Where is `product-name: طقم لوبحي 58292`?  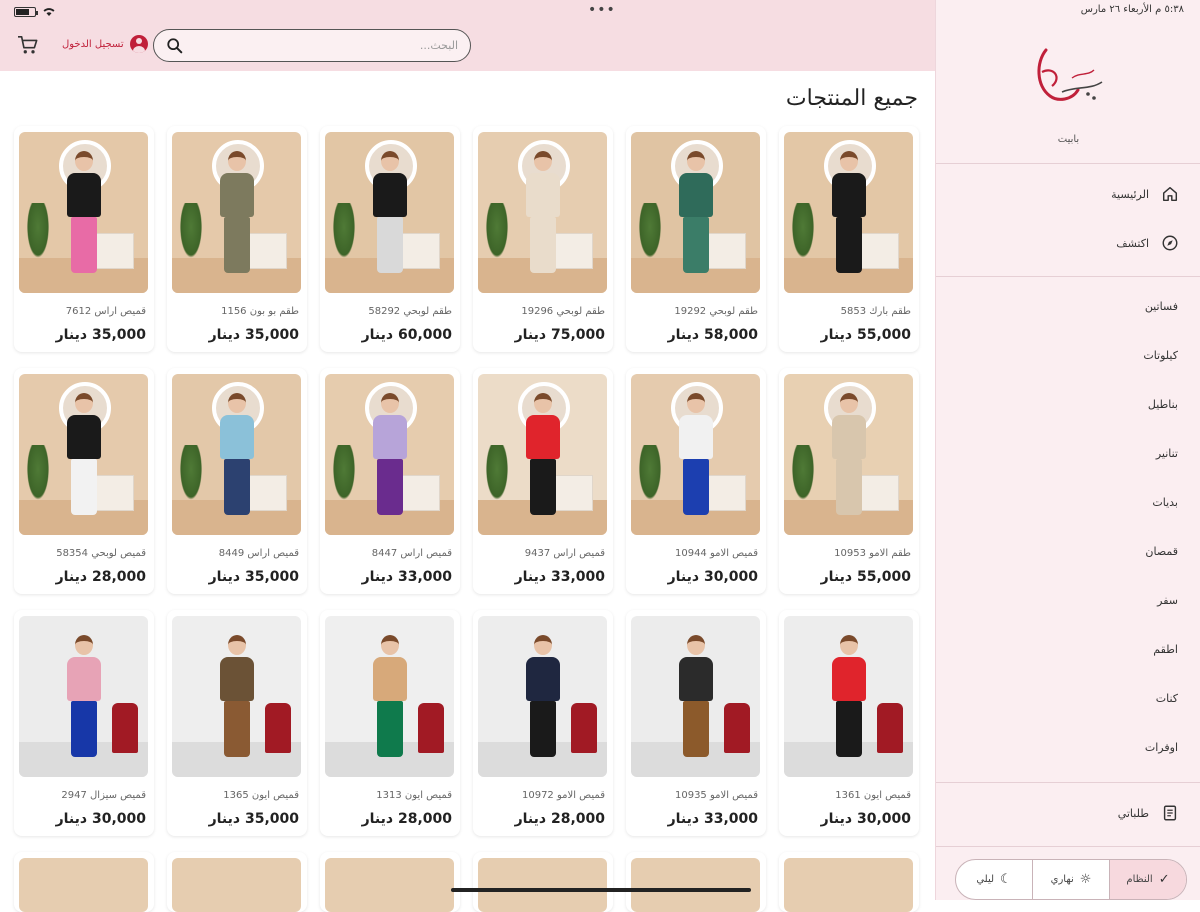
product-name: طقم لوبحي 58292 is located at coordinates (410, 311).